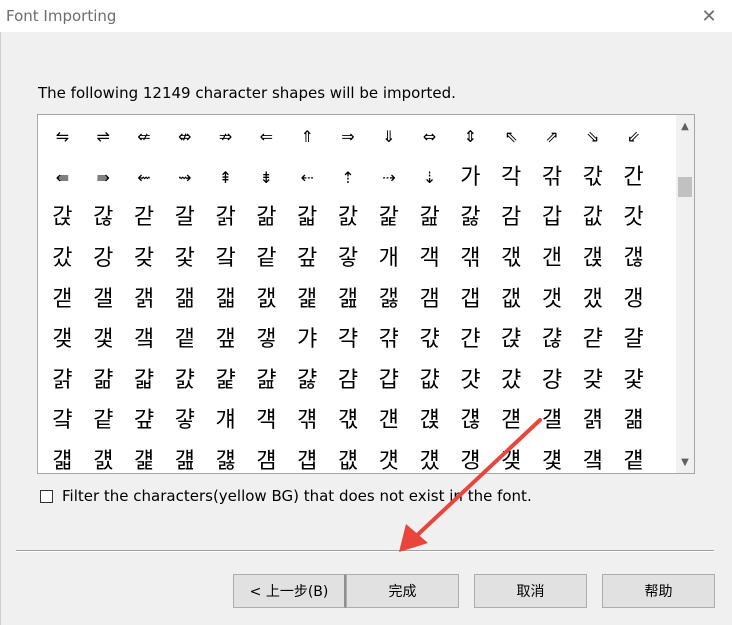 The width and height of the screenshot is (732, 625). Describe the element at coordinates (62, 218) in the screenshot. I see `glyph-cell: 갅` at that location.